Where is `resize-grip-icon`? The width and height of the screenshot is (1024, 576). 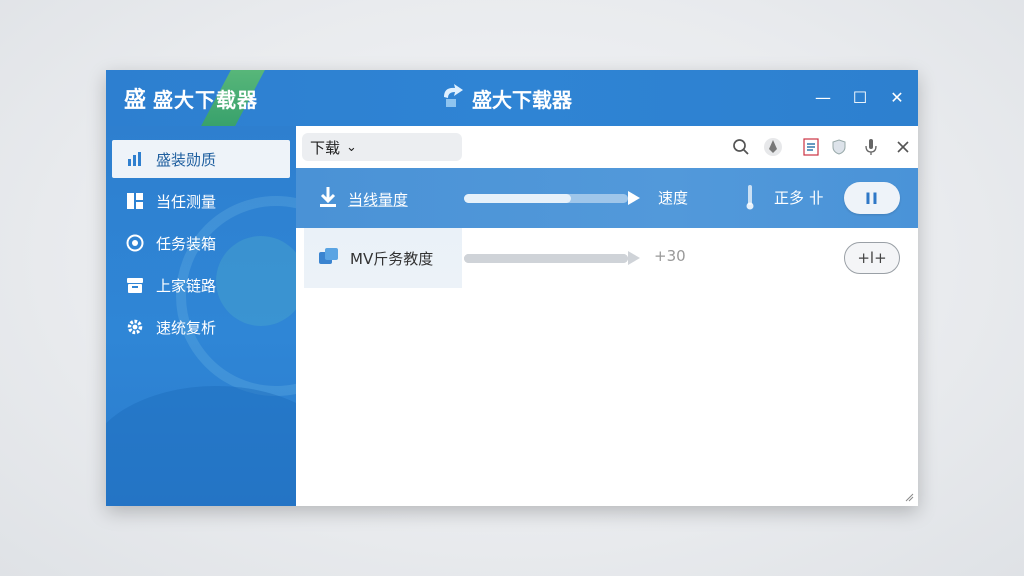 resize-grip-icon is located at coordinates (909, 497).